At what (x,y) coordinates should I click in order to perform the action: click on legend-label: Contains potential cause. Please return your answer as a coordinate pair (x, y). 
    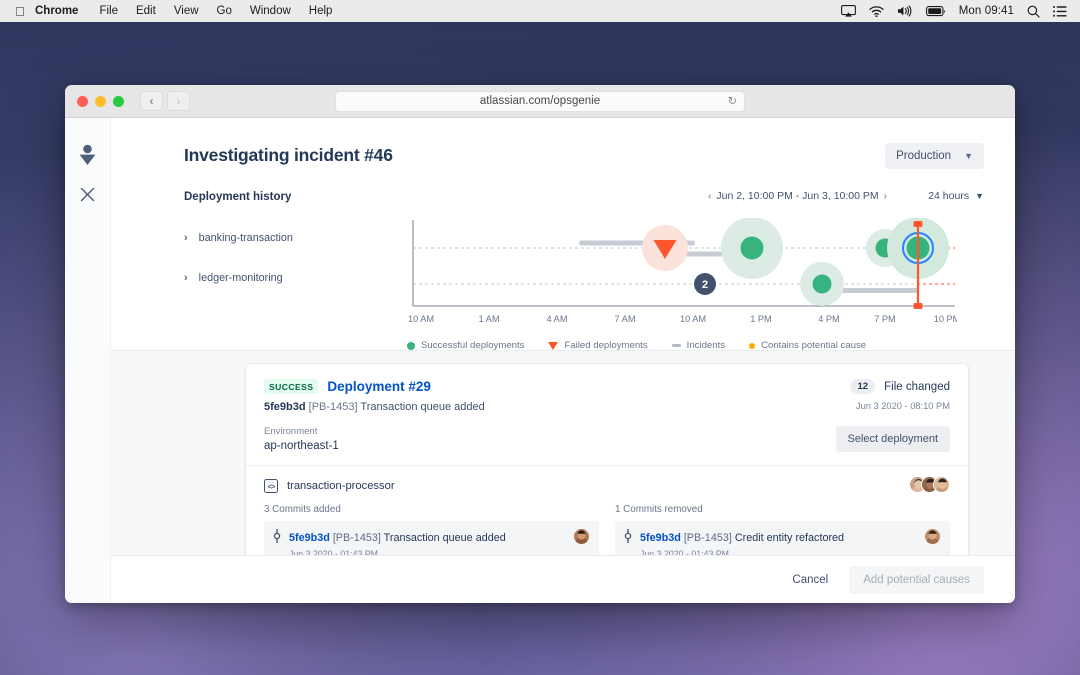
    Looking at the image, I should click on (814, 345).